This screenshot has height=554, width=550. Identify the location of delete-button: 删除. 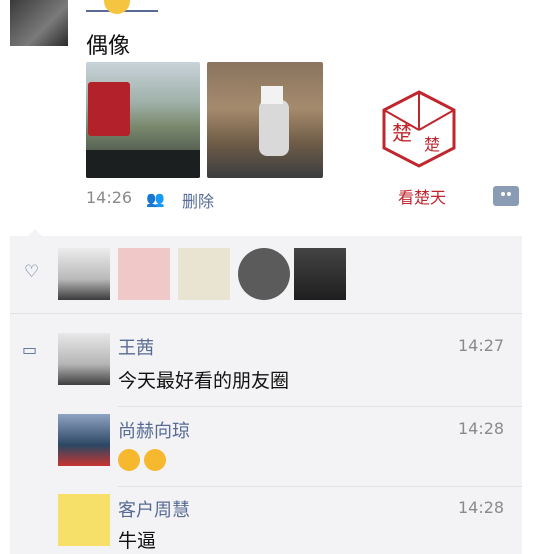
(198, 200).